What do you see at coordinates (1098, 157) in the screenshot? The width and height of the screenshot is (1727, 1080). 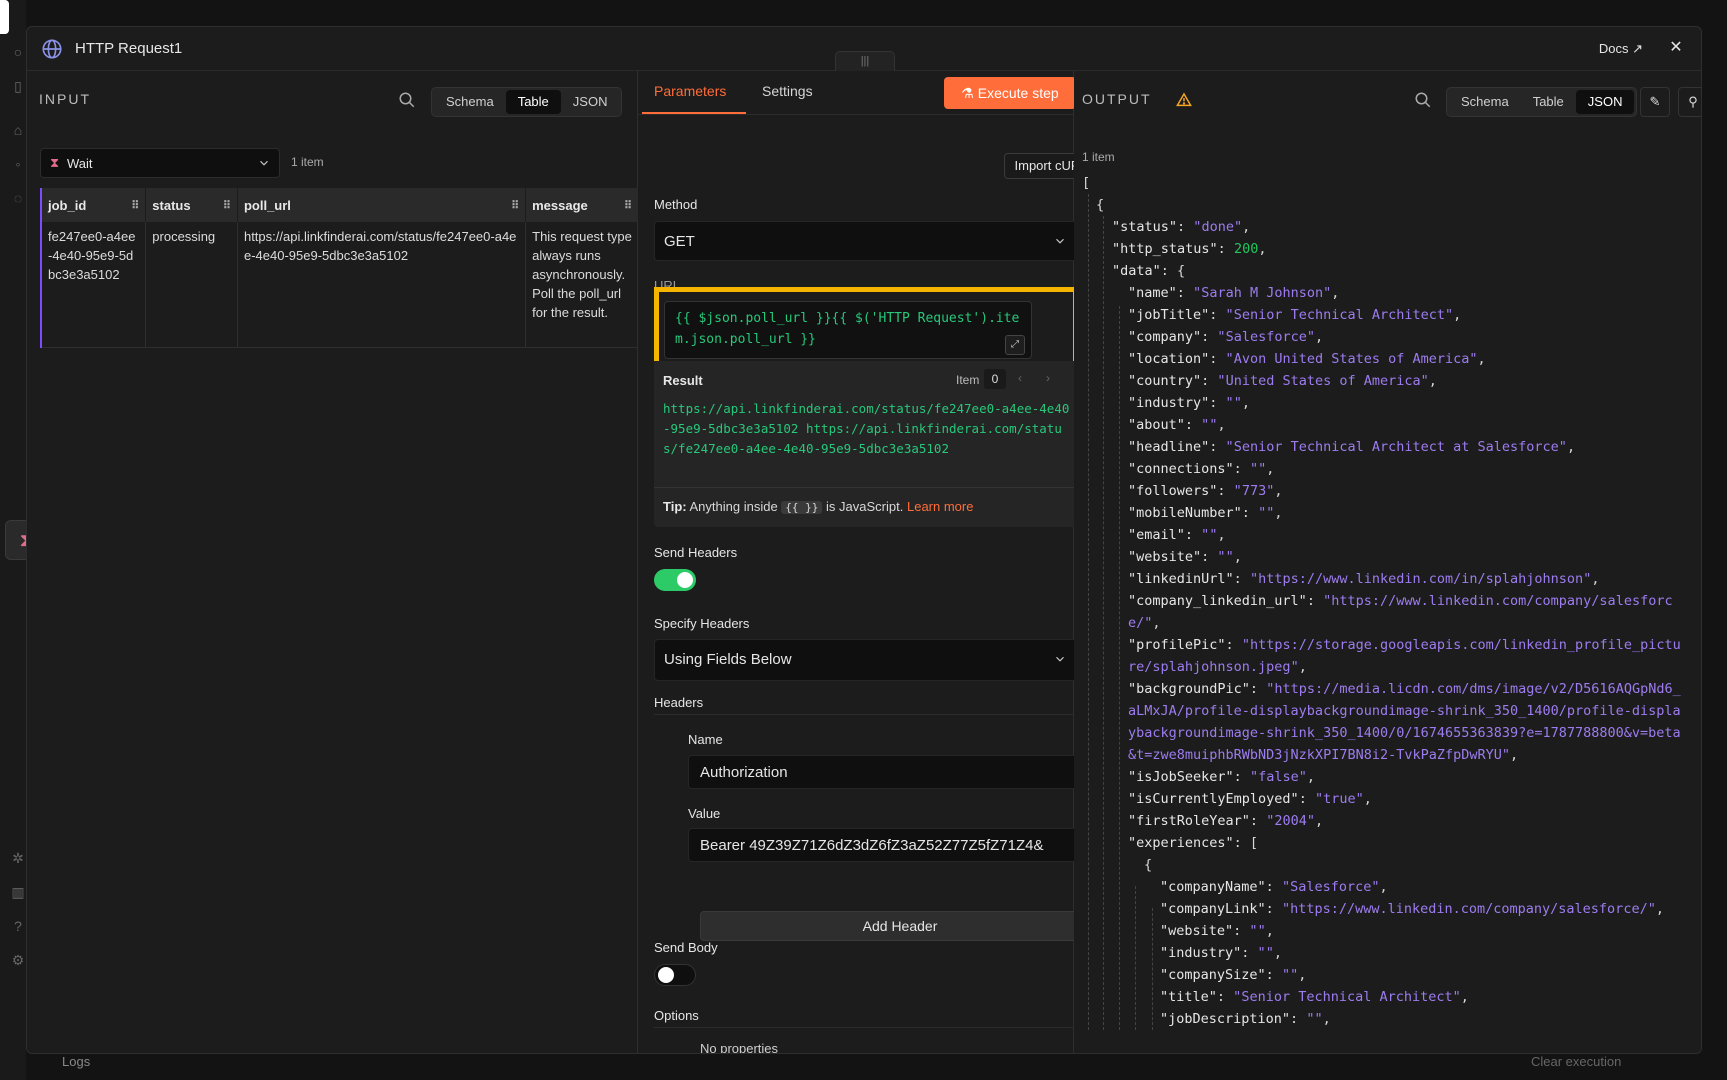 I see `output-item-count: 1 item` at bounding box center [1098, 157].